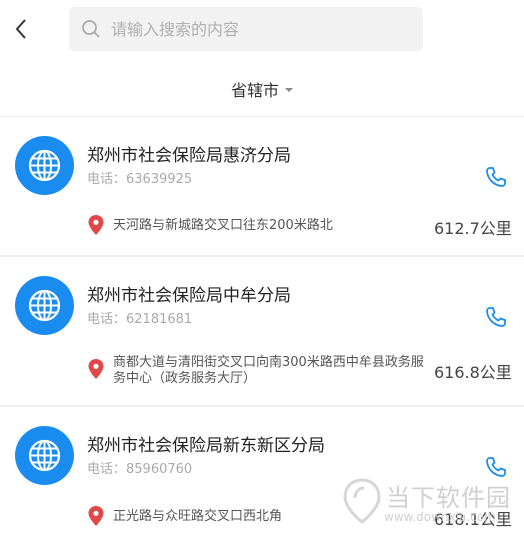 The image size is (524, 545). I want to click on office-name: 郑州市社会保险局惠济分局, so click(189, 156).